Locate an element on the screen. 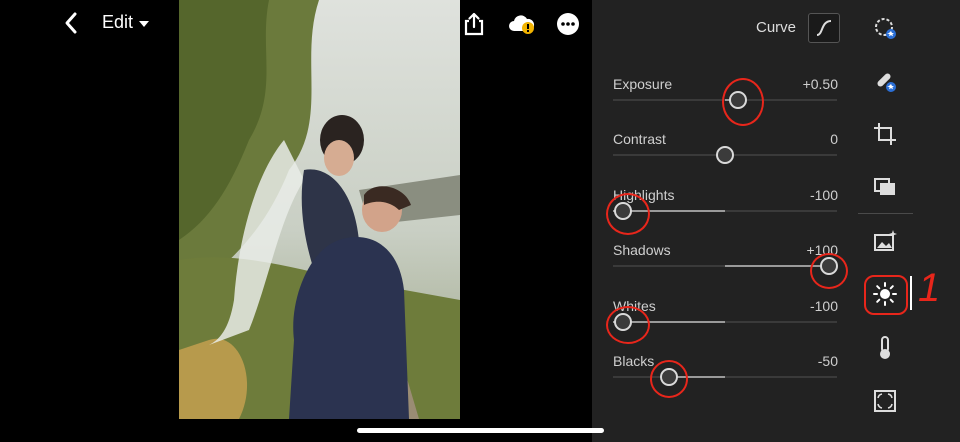 The width and height of the screenshot is (960, 442). back-chevron-icon is located at coordinates (72, 23).